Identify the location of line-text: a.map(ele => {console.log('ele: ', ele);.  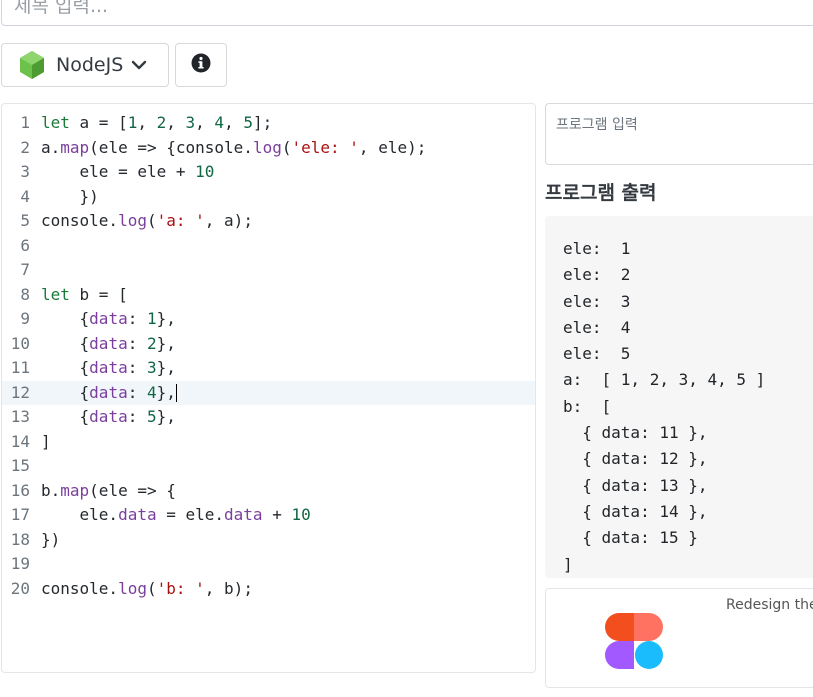
(234, 147).